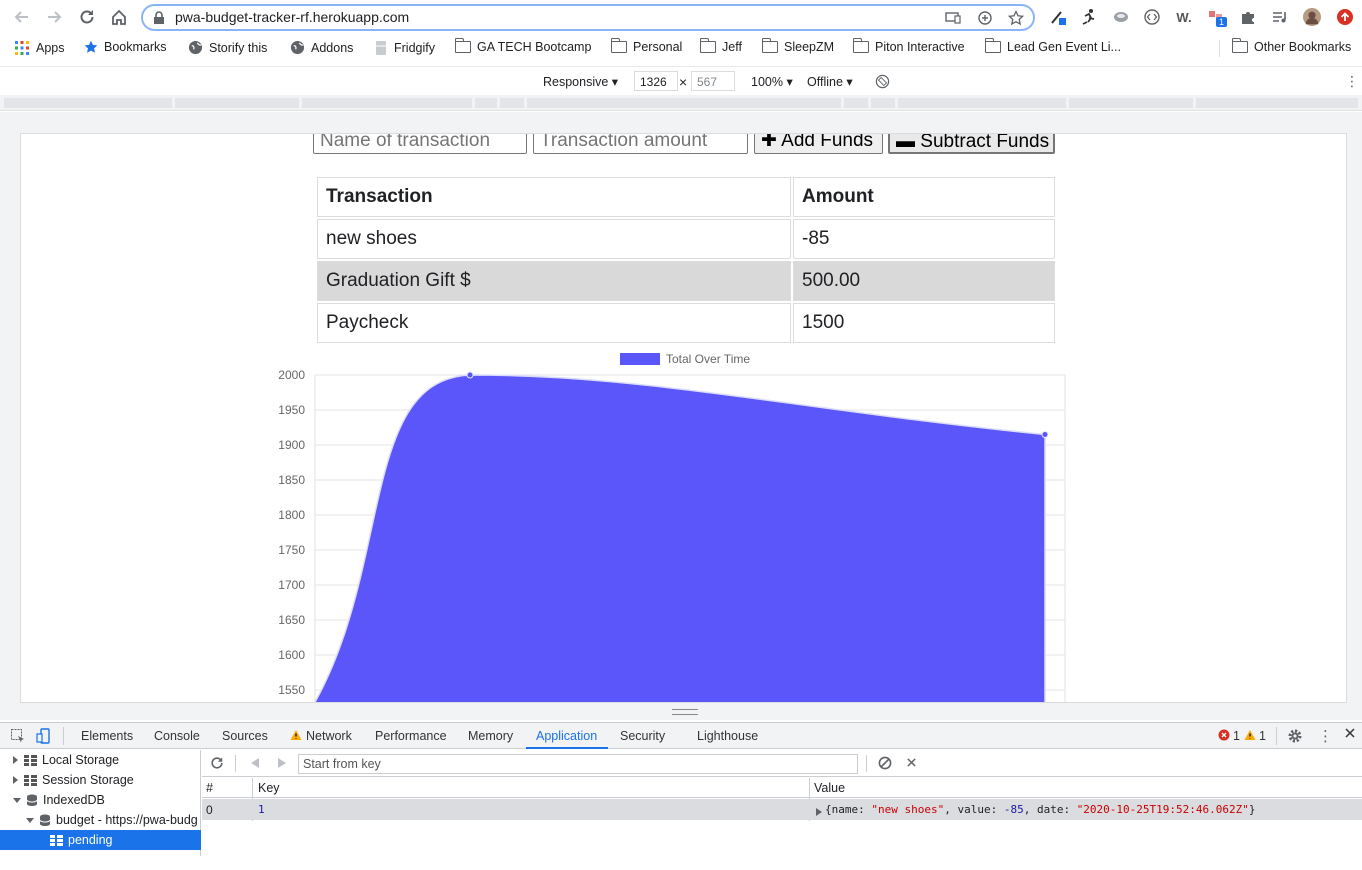 This screenshot has height=870, width=1362. Describe the element at coordinates (882, 83) in the screenshot. I see `rotate-icon` at that location.